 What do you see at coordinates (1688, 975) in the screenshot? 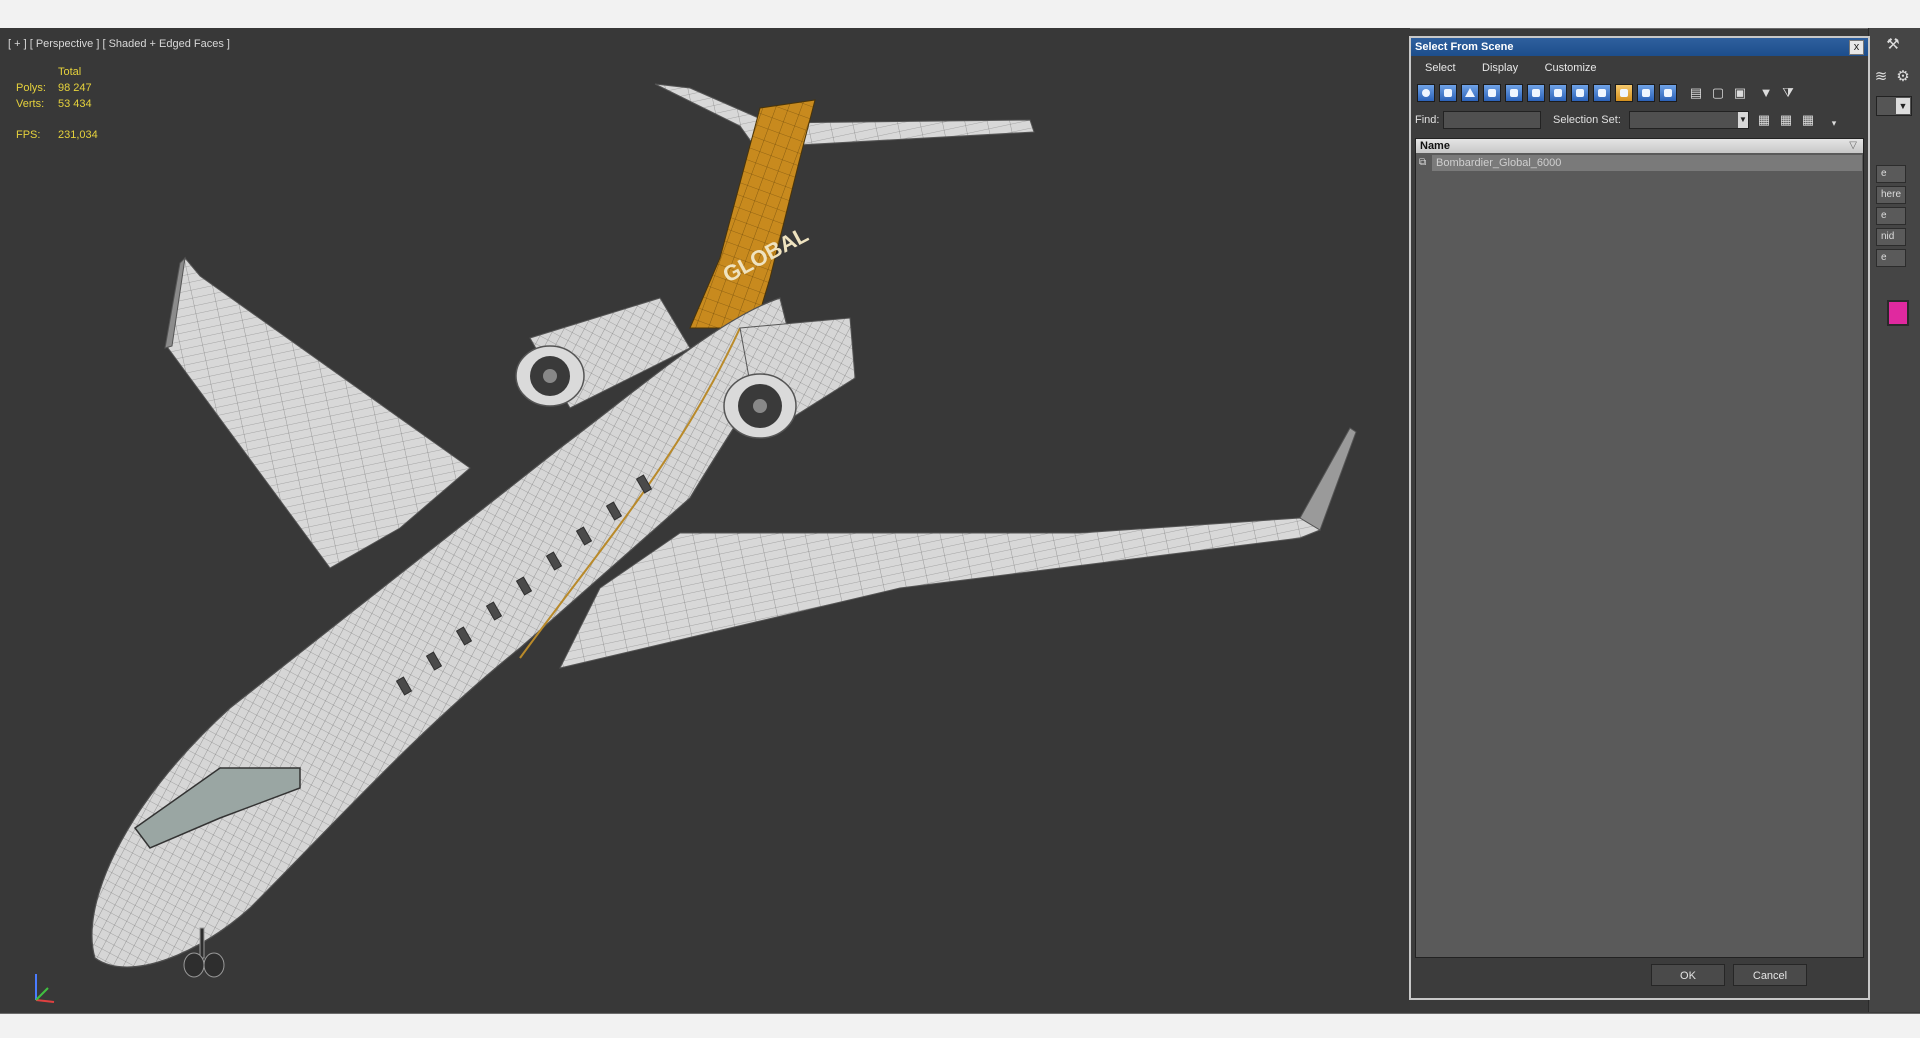
I see `ok-button: OK` at bounding box center [1688, 975].